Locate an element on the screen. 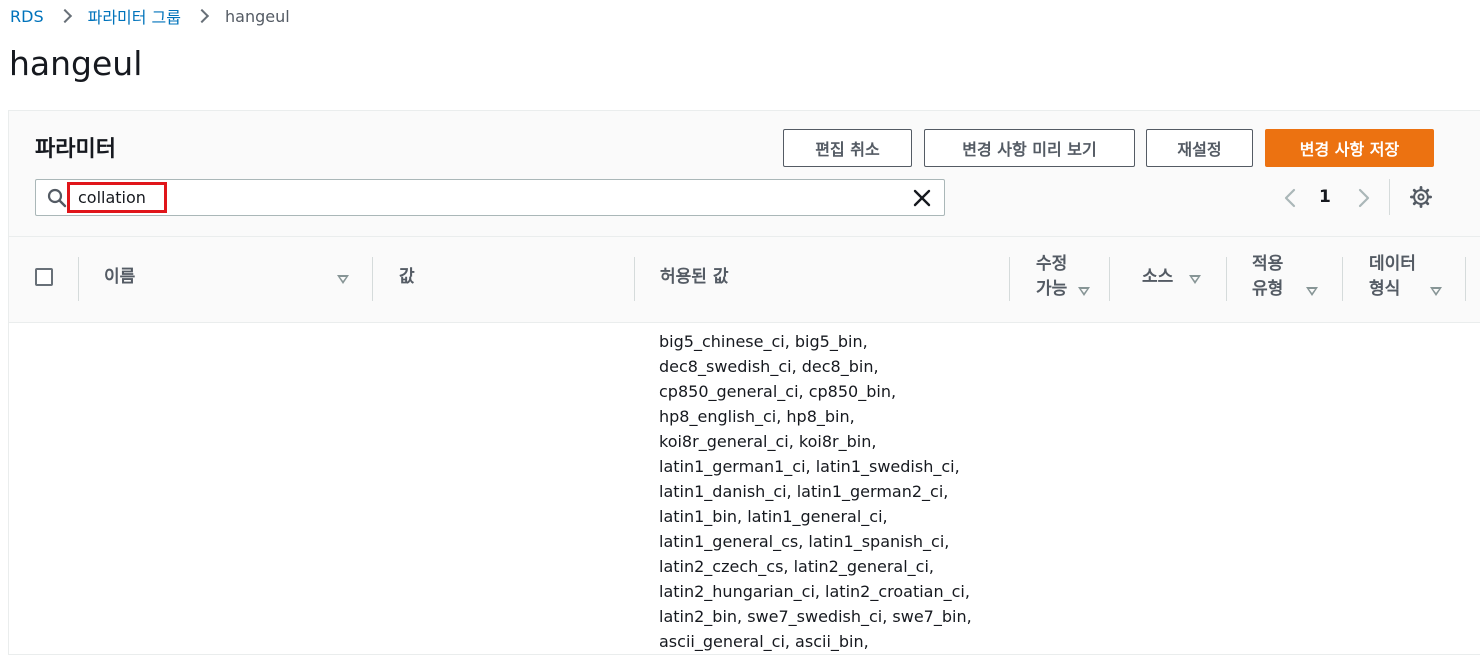 The height and width of the screenshot is (655, 1480). allowed-values-line: ascii_general_ci, ascii_bin, is located at coordinates (764, 641).